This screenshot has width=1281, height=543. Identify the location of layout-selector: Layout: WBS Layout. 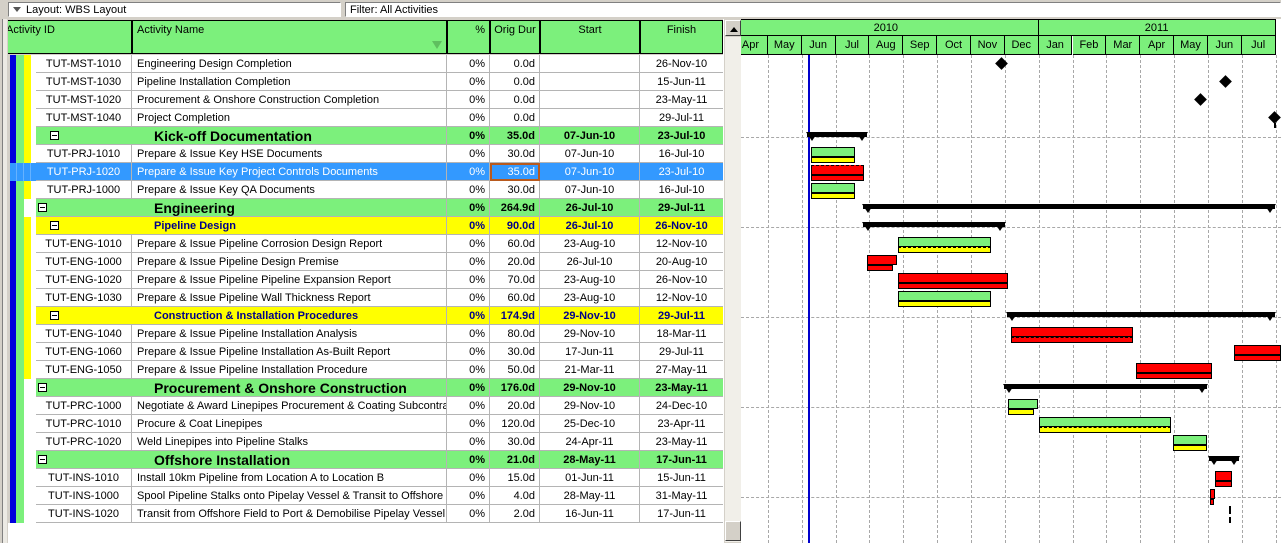
(174, 9).